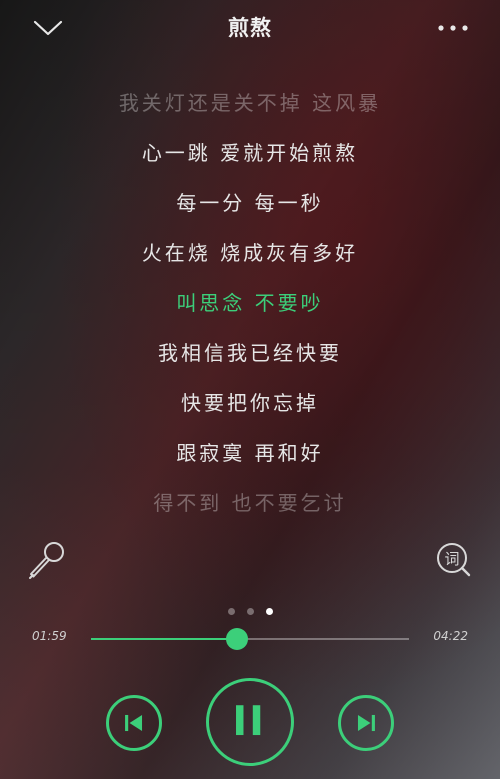 This screenshot has width=500, height=779. I want to click on progress-fill, so click(164, 639).